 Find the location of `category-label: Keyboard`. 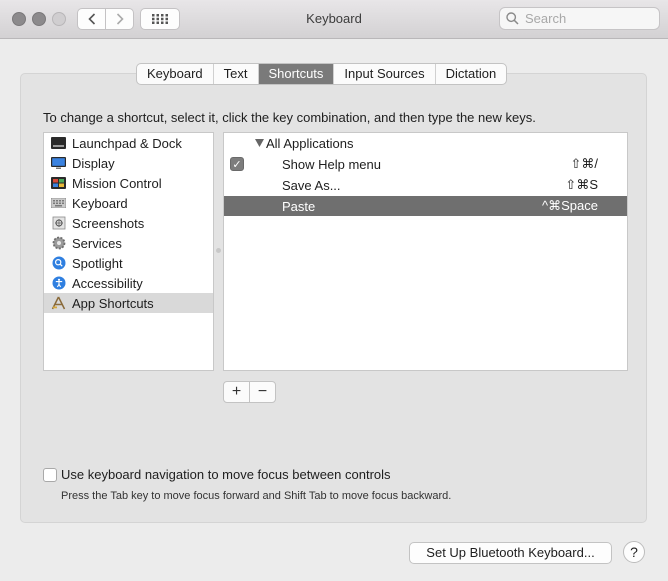

category-label: Keyboard is located at coordinates (100, 203).